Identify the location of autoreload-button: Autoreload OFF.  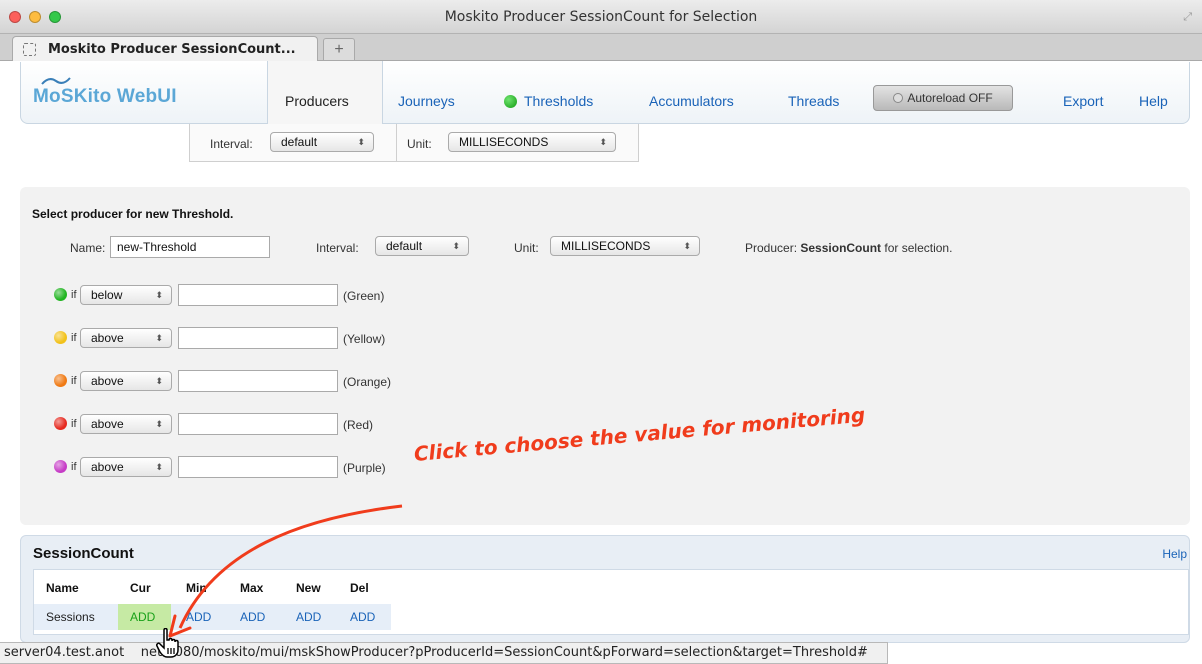
(943, 98).